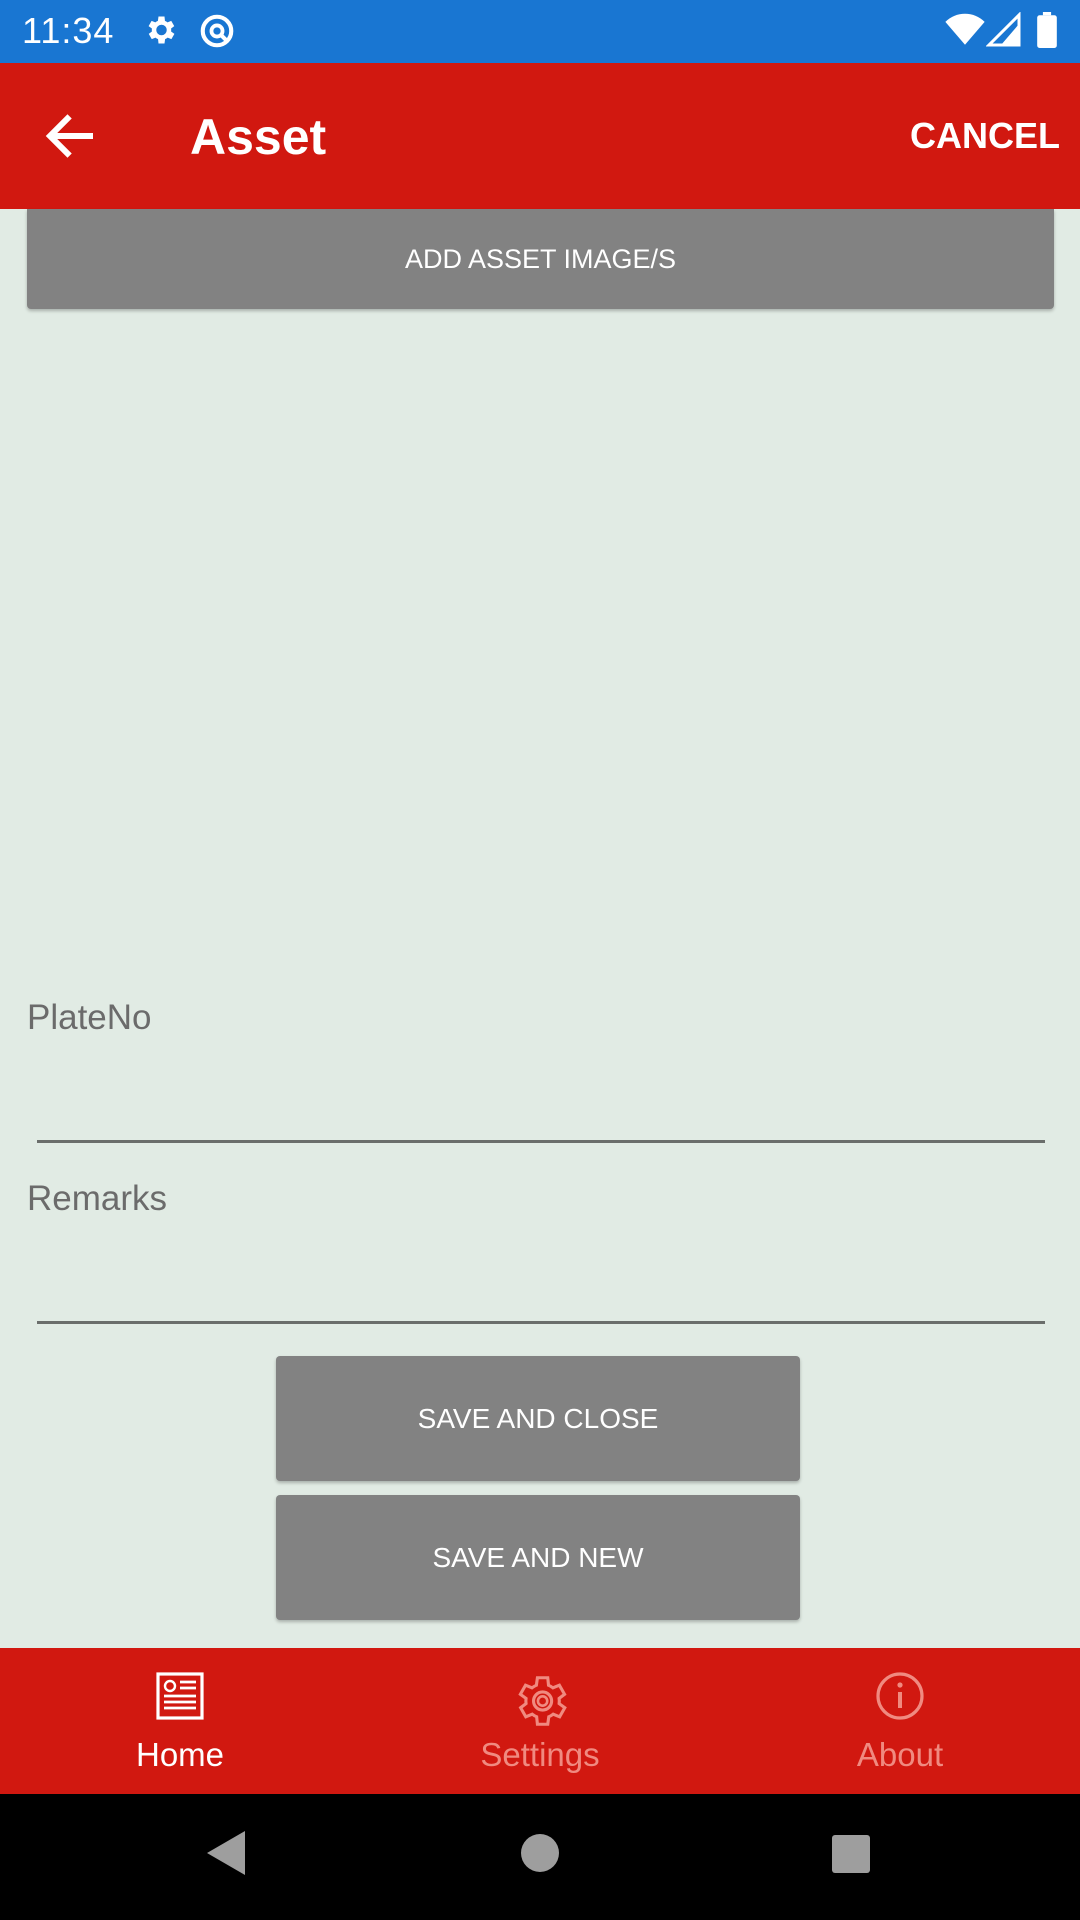 The height and width of the screenshot is (1920, 1080). Describe the element at coordinates (540, 1754) in the screenshot. I see `tab-settings-label: Settings` at that location.